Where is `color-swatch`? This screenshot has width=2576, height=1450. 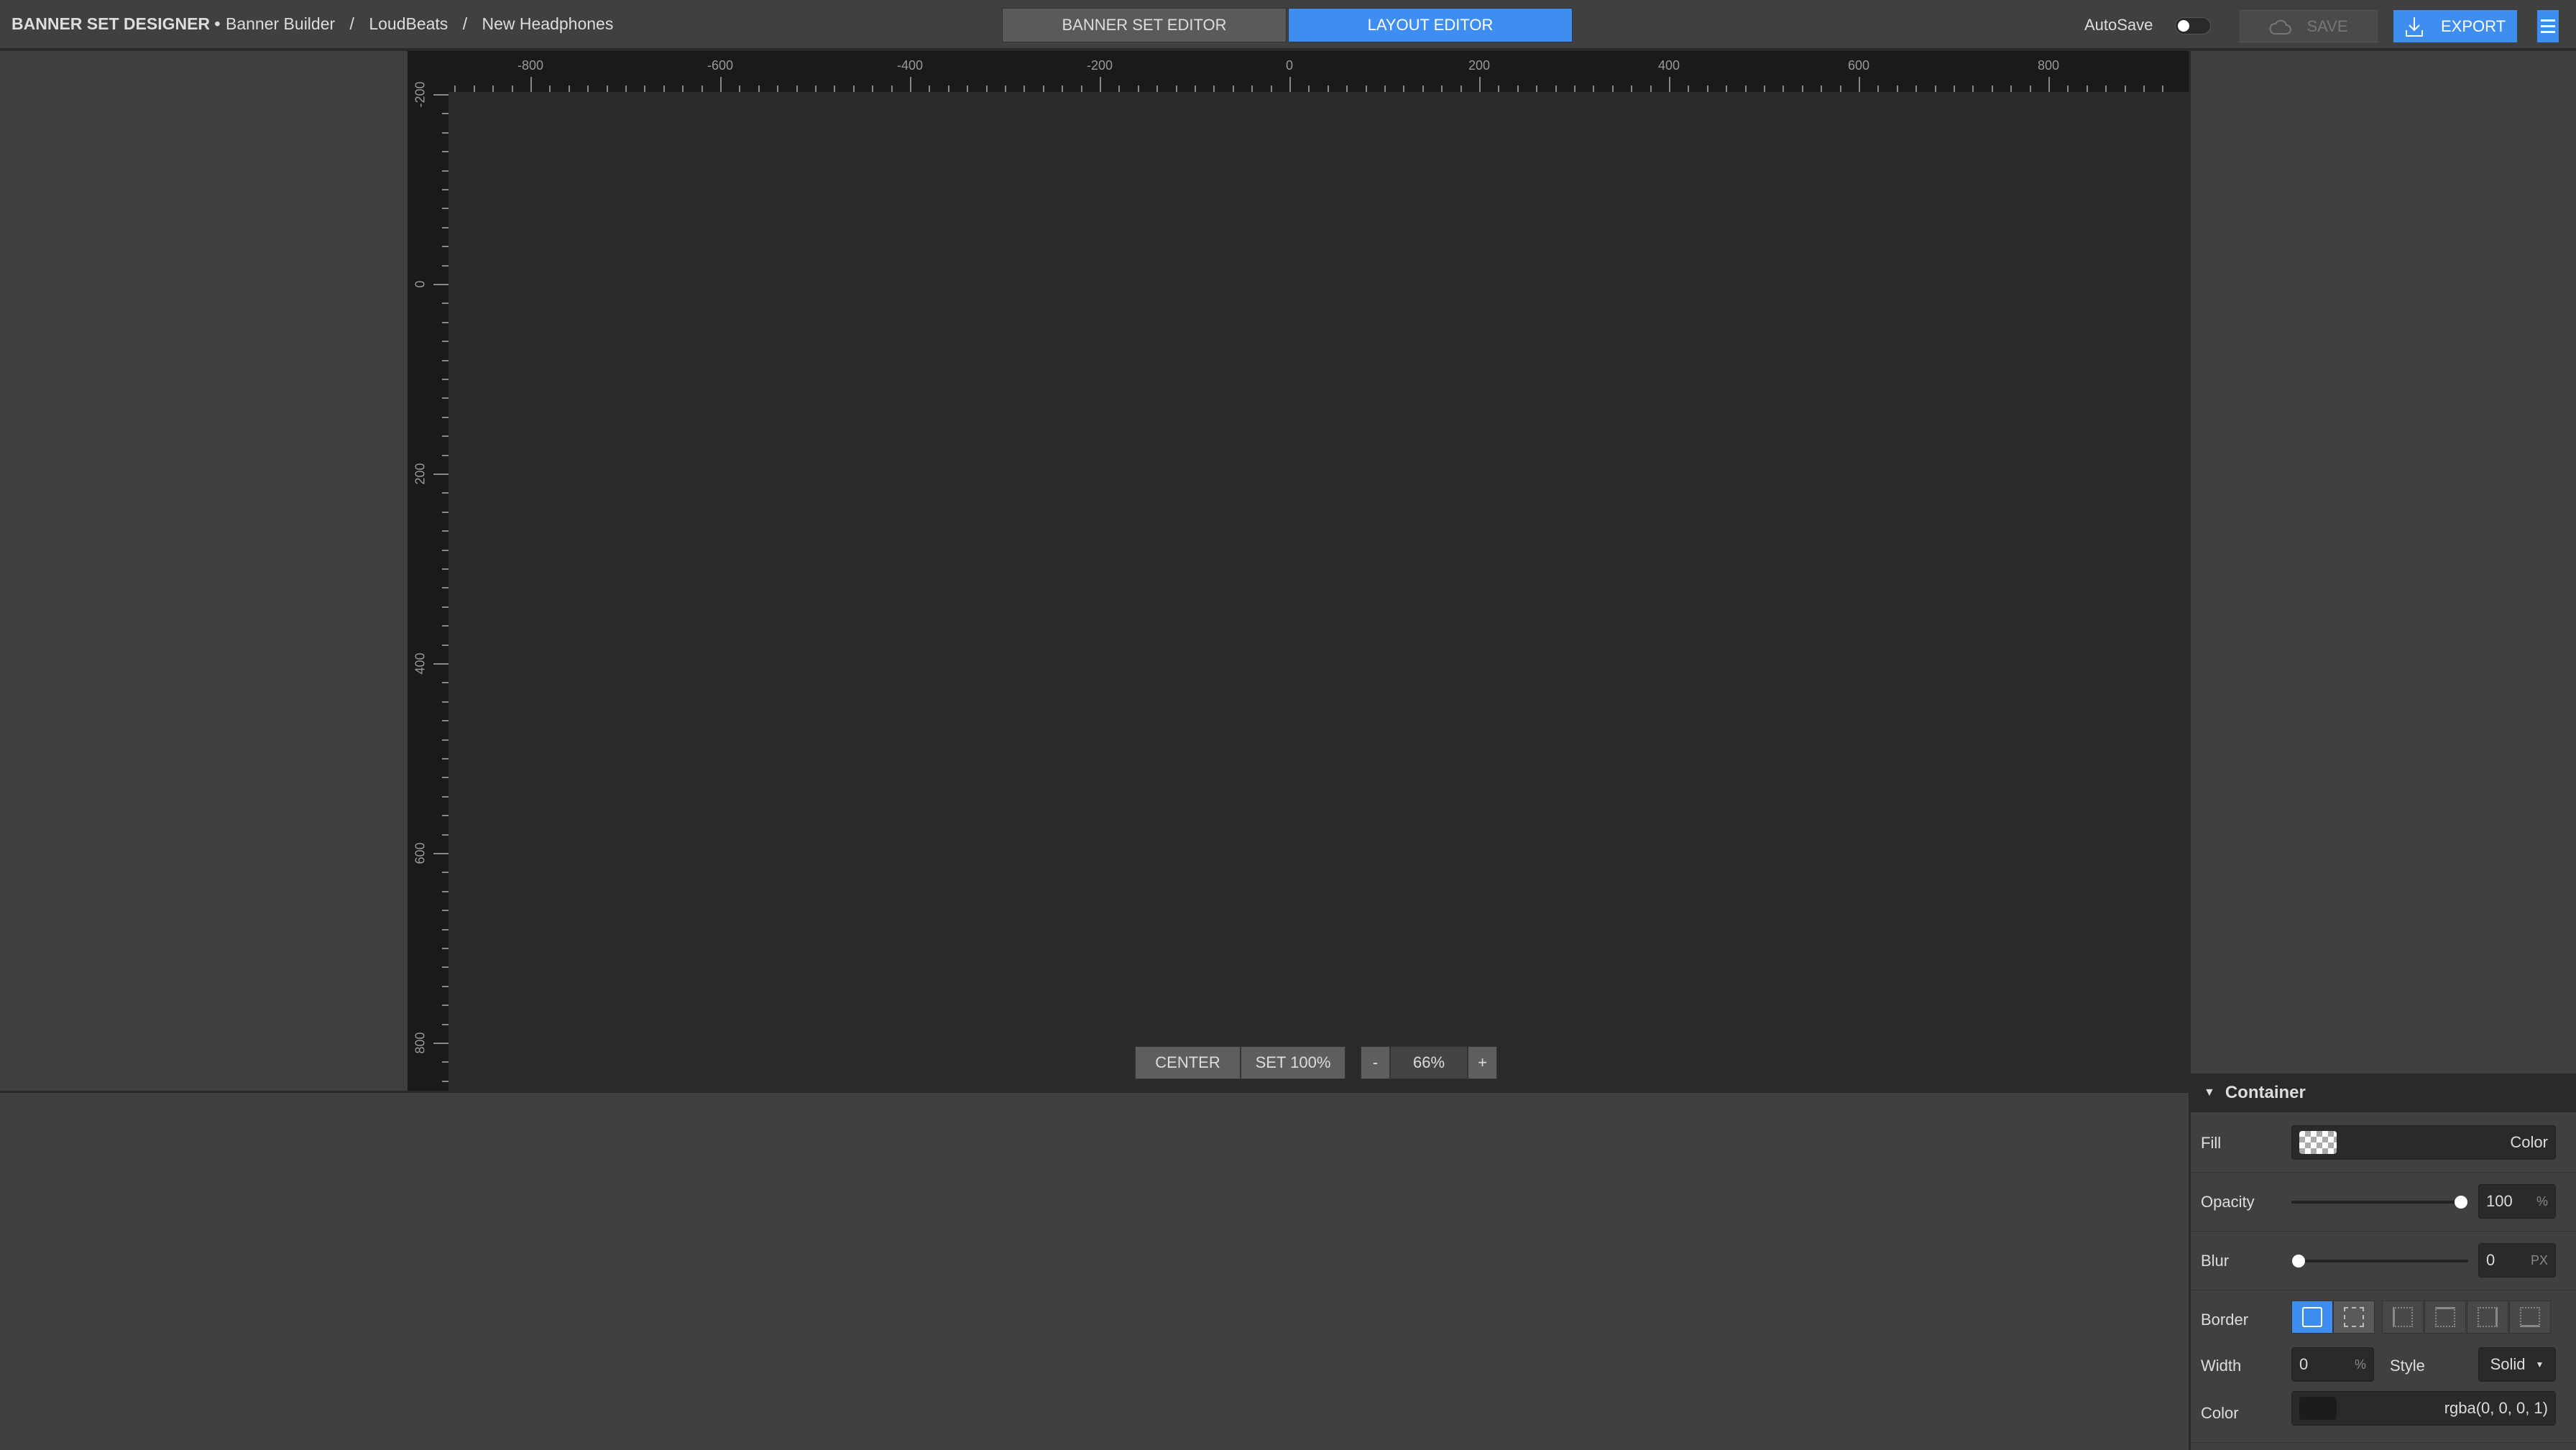 color-swatch is located at coordinates (2318, 1408).